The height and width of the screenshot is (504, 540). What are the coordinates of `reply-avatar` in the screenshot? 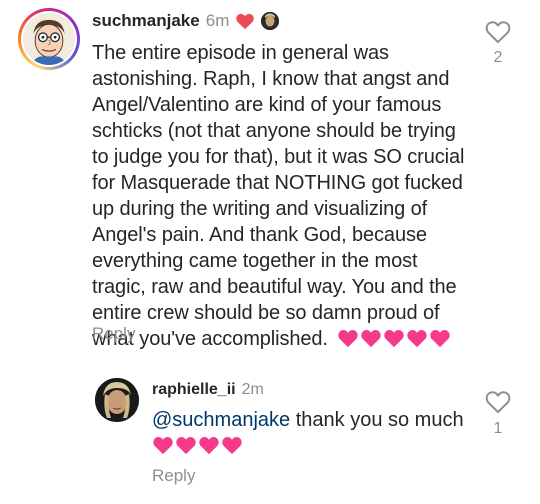 It's located at (117, 400).